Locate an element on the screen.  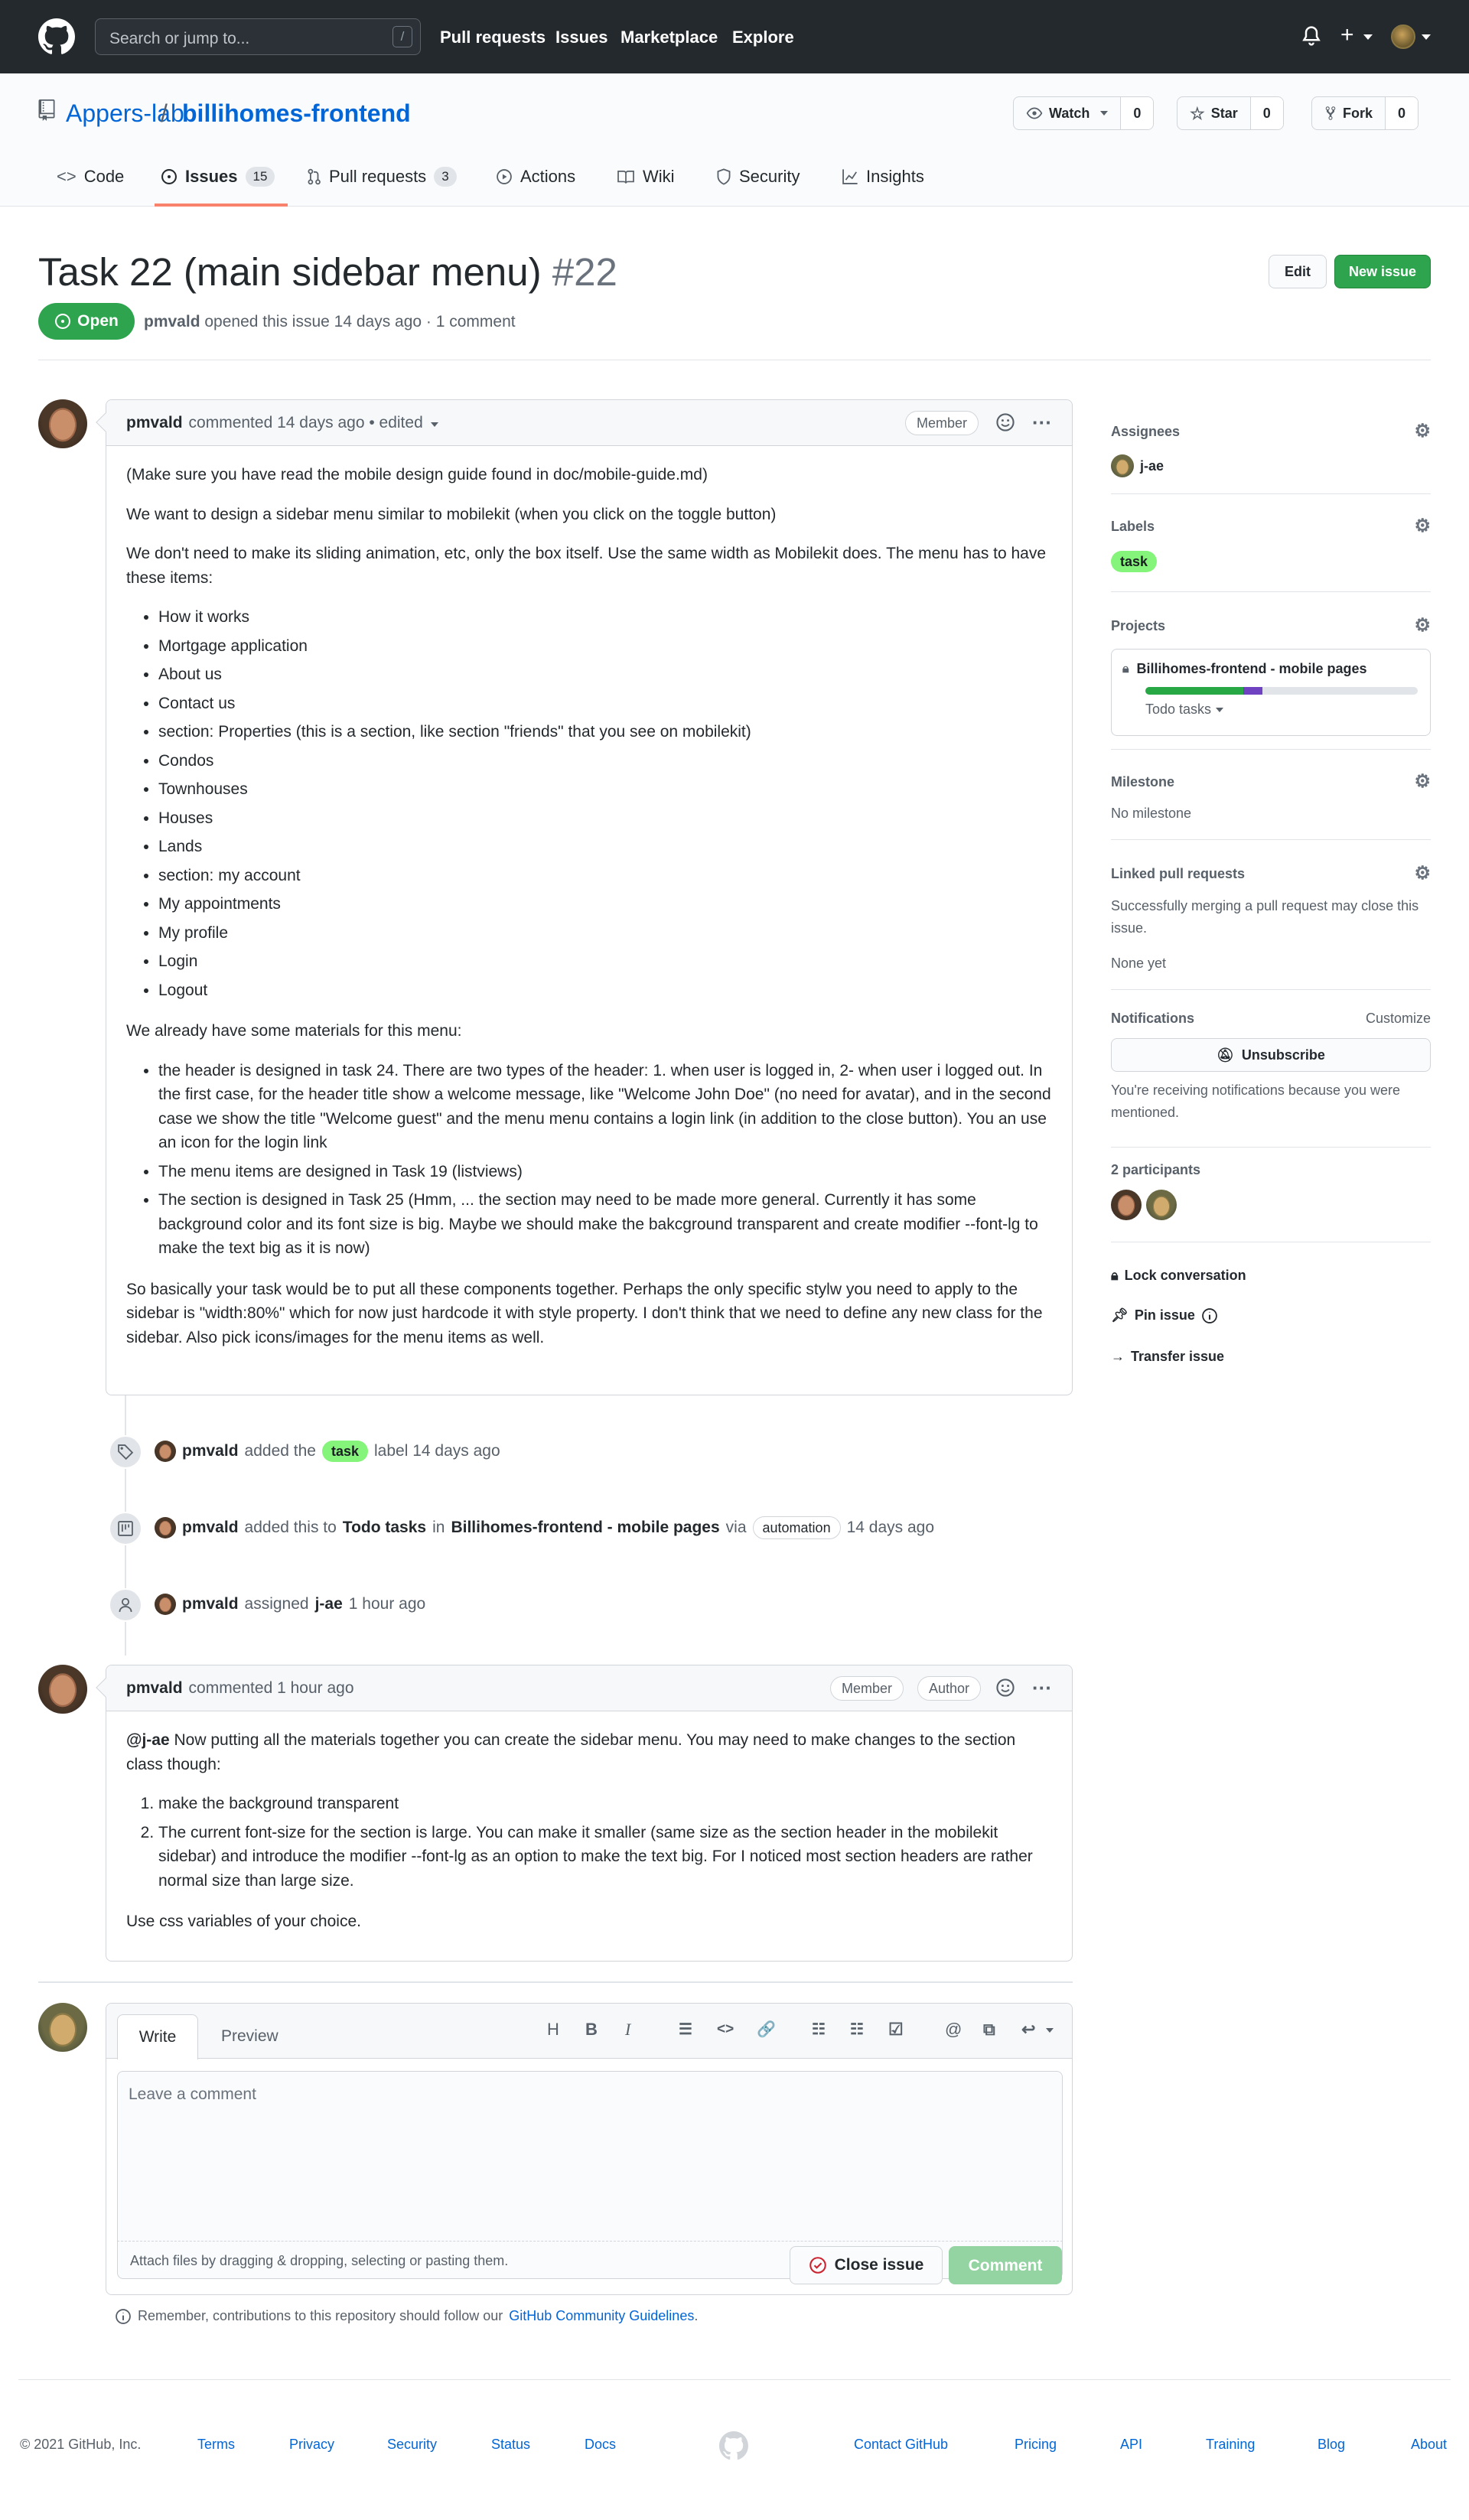
watch-button: Watch 0 is located at coordinates (1084, 113).